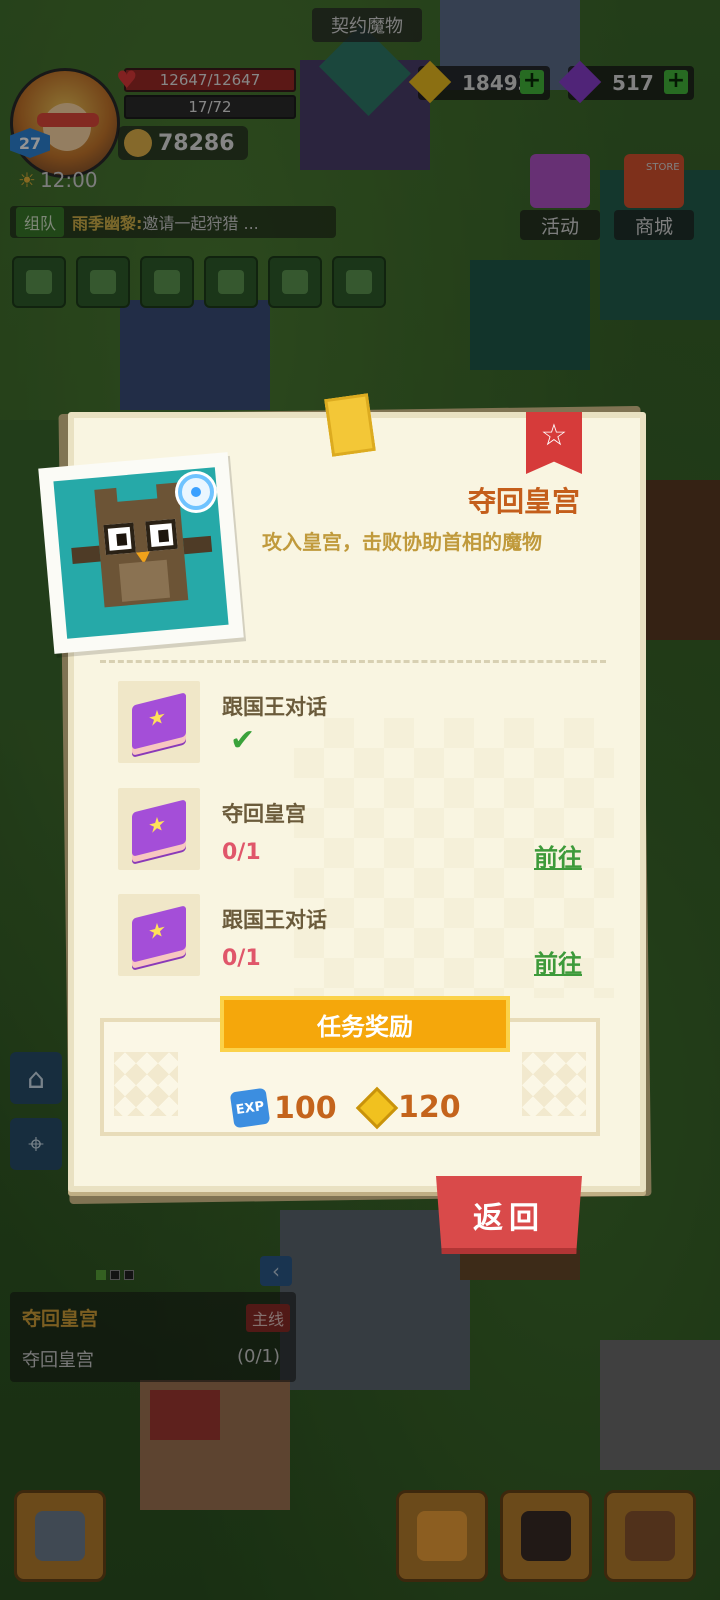 This screenshot has width=720, height=1600. Describe the element at coordinates (377, 1107) in the screenshot. I see `gold-coin-icon` at that location.